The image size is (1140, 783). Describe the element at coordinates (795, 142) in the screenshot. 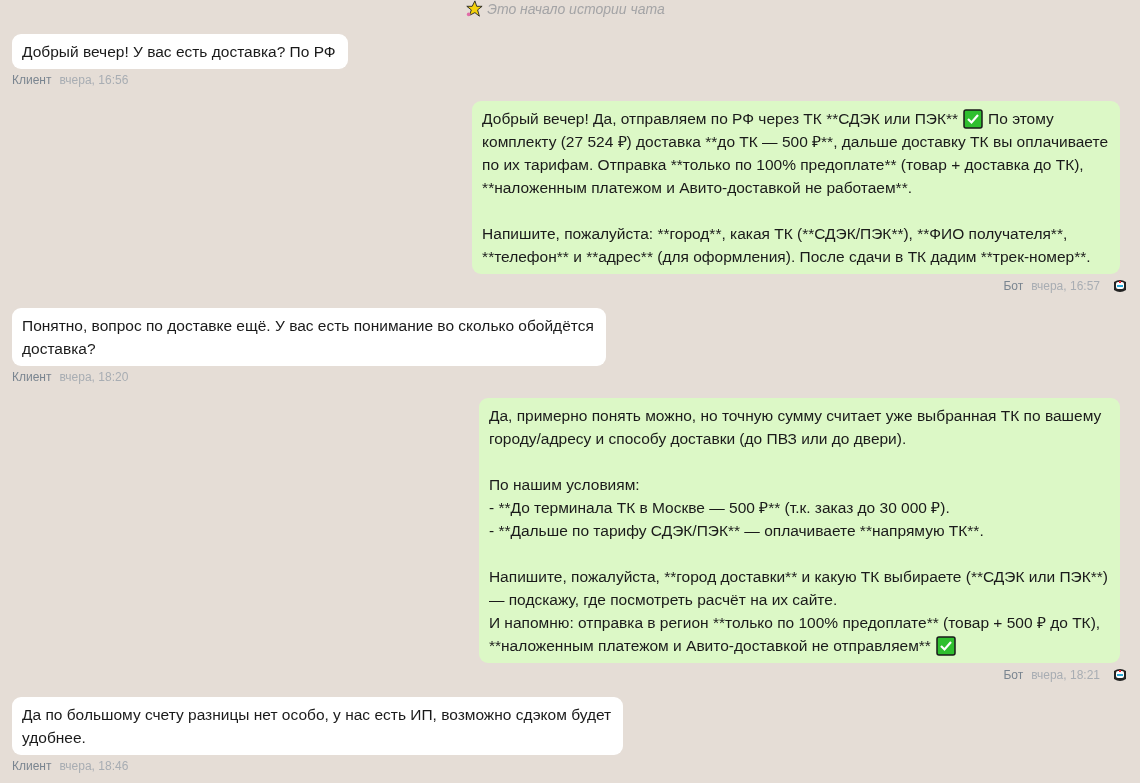

I see `message-text: комплекту (27 524 ₽) доставка **до ТК — 500 ₽**, дальше доставку ТК вы оплачиваете` at that location.